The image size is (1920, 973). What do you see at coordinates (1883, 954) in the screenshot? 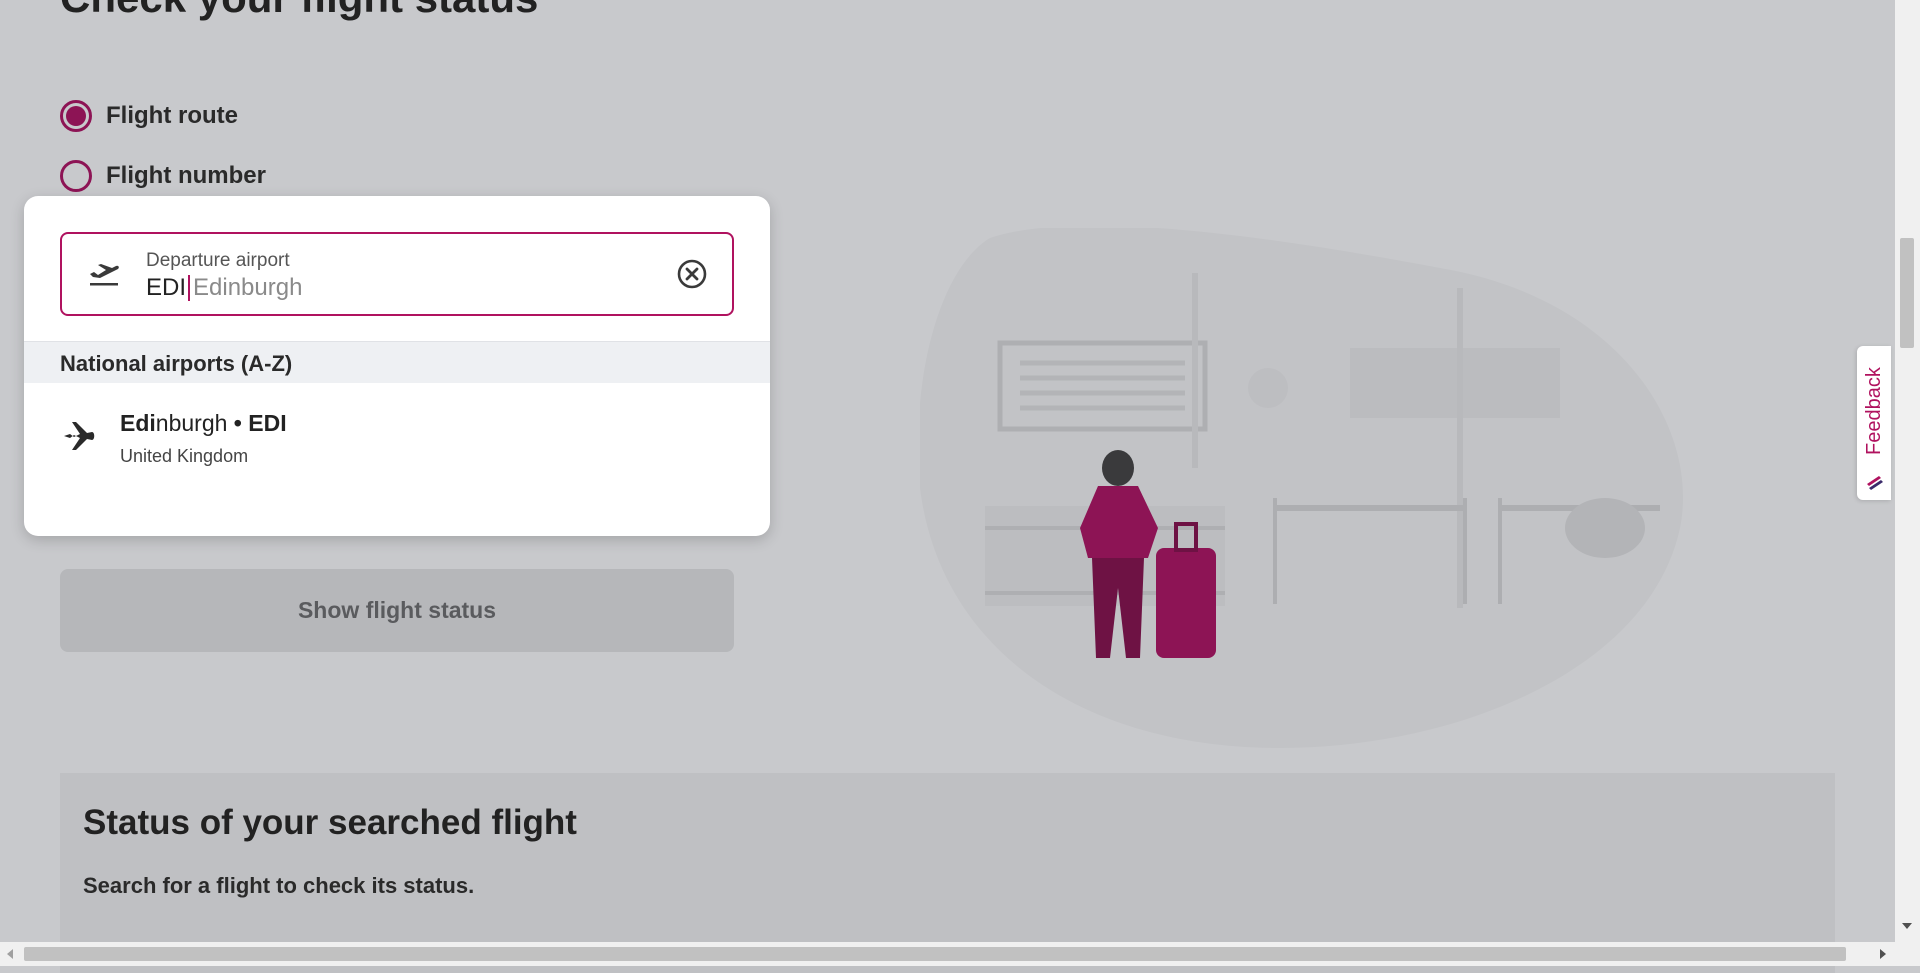
I see `scroll-right-arrow-icon` at bounding box center [1883, 954].